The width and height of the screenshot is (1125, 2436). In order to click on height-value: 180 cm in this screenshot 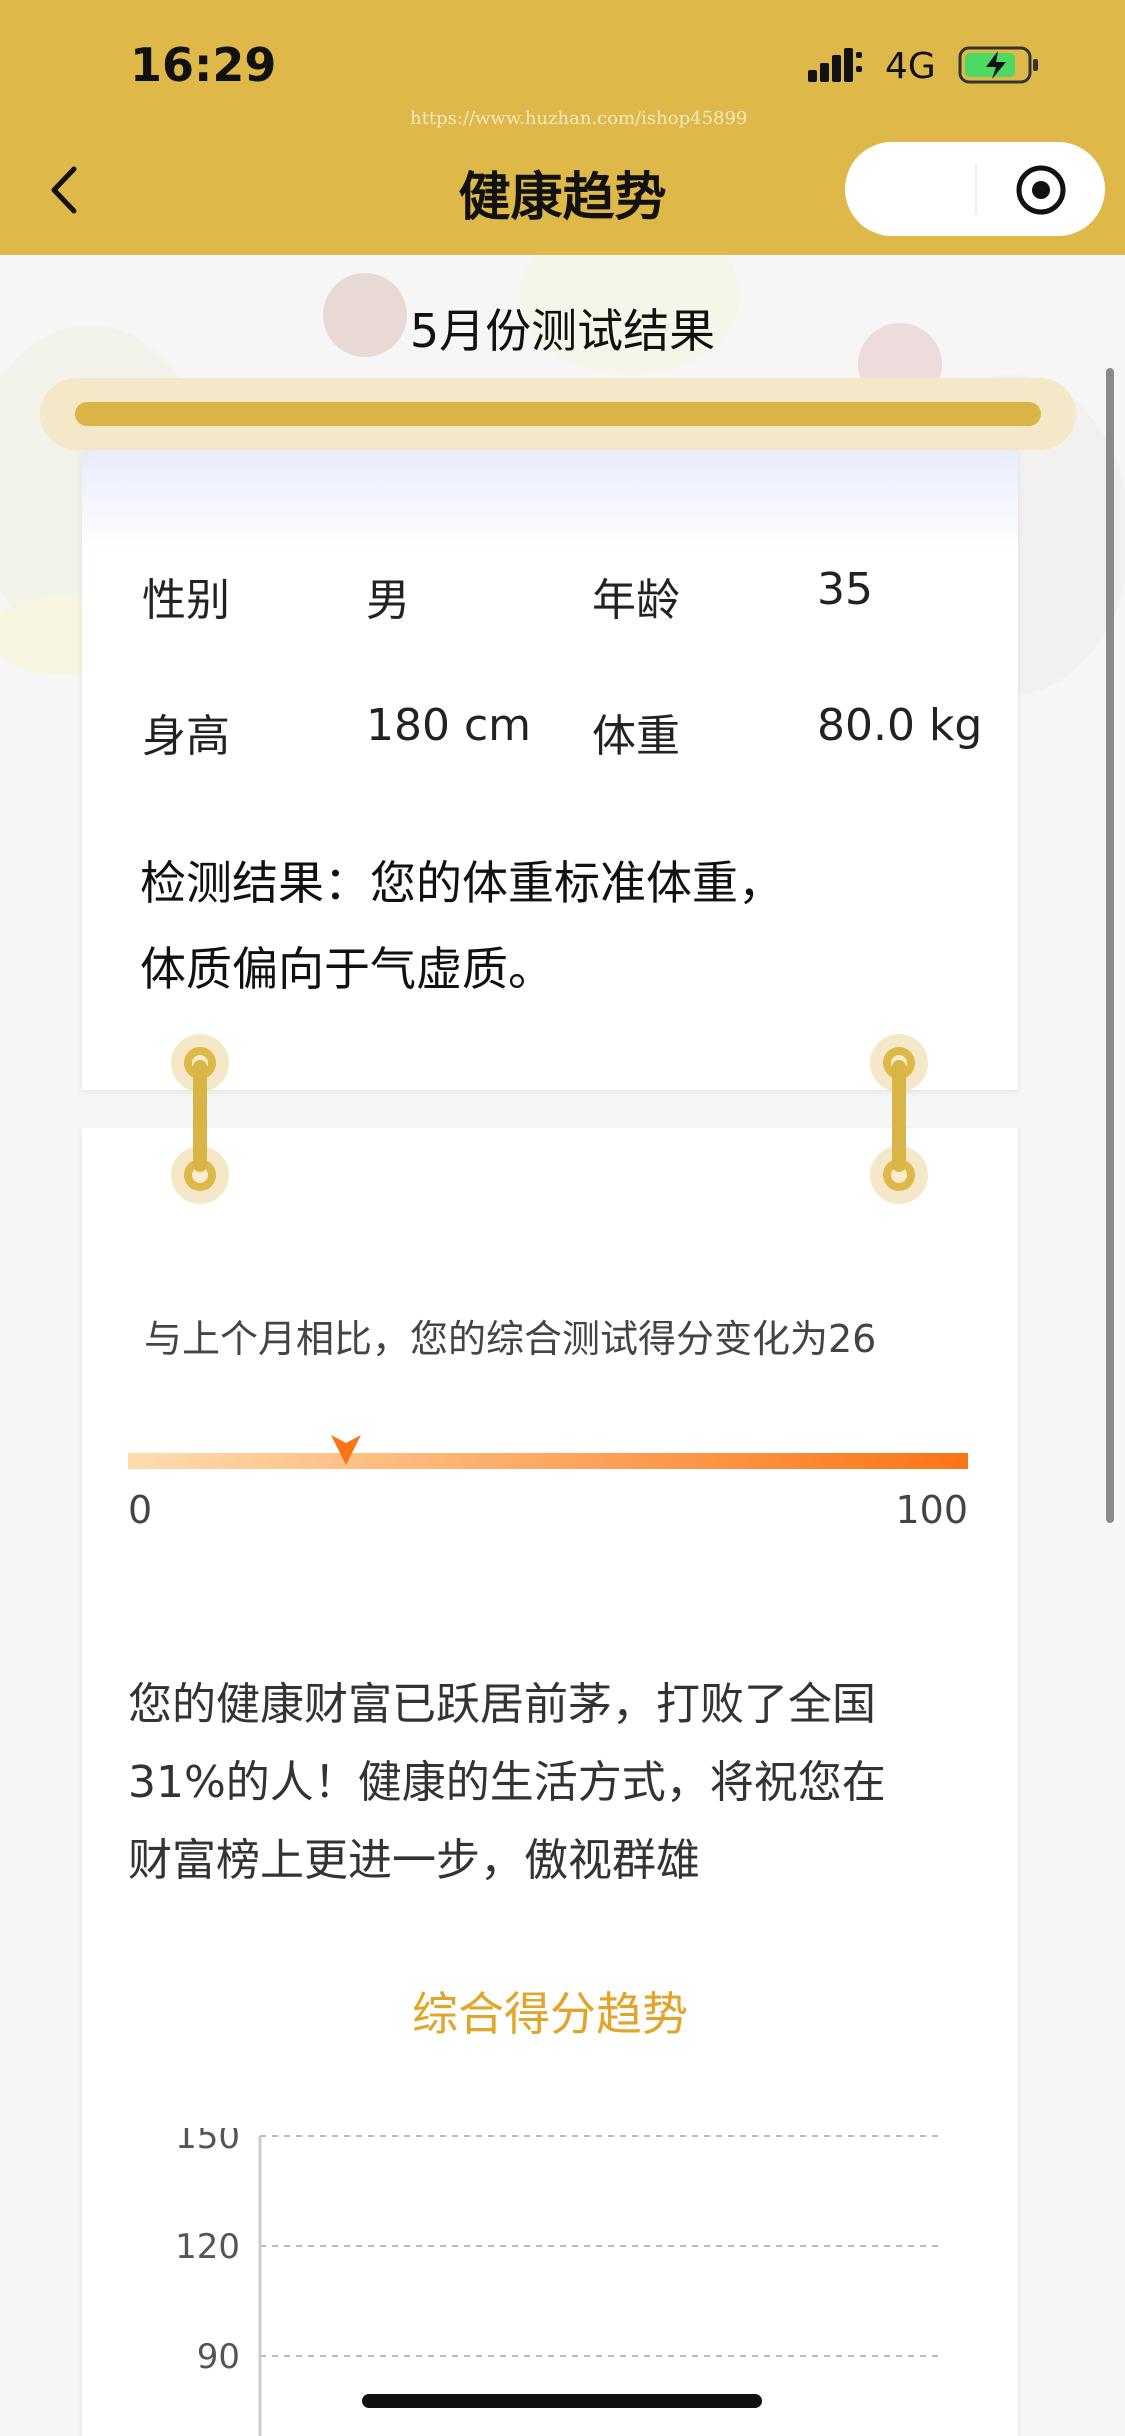, I will do `click(449, 725)`.